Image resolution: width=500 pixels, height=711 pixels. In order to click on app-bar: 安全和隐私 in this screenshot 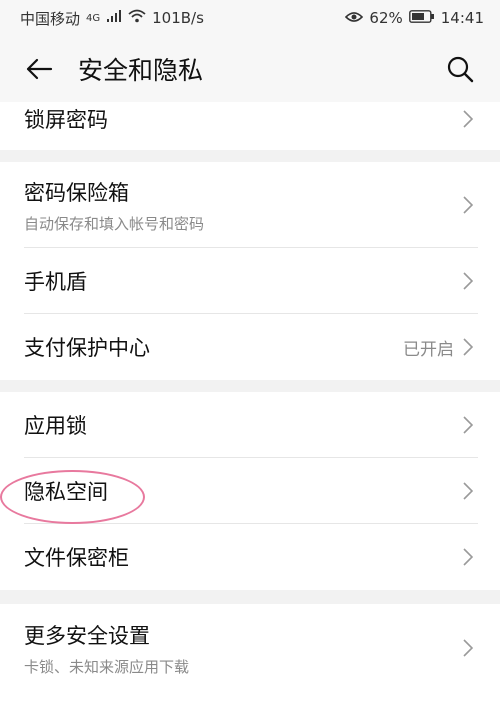, I will do `click(250, 69)`.